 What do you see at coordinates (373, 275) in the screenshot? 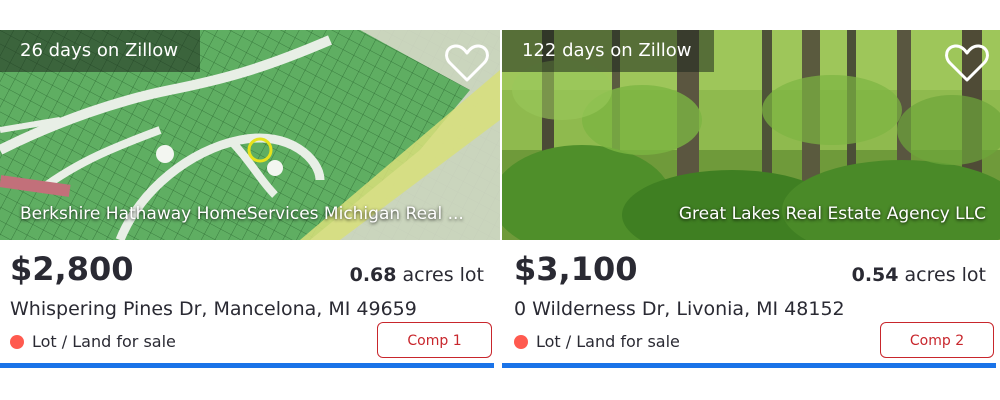
I see `lot-size-value: 0.68` at bounding box center [373, 275].